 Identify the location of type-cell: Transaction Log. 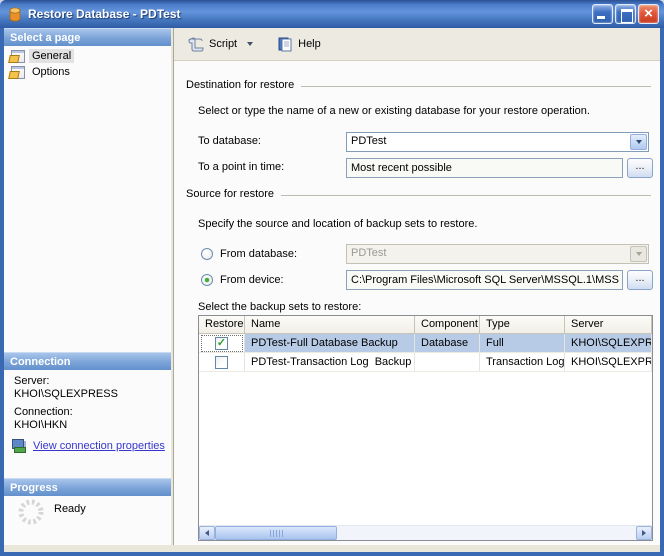
(522, 362).